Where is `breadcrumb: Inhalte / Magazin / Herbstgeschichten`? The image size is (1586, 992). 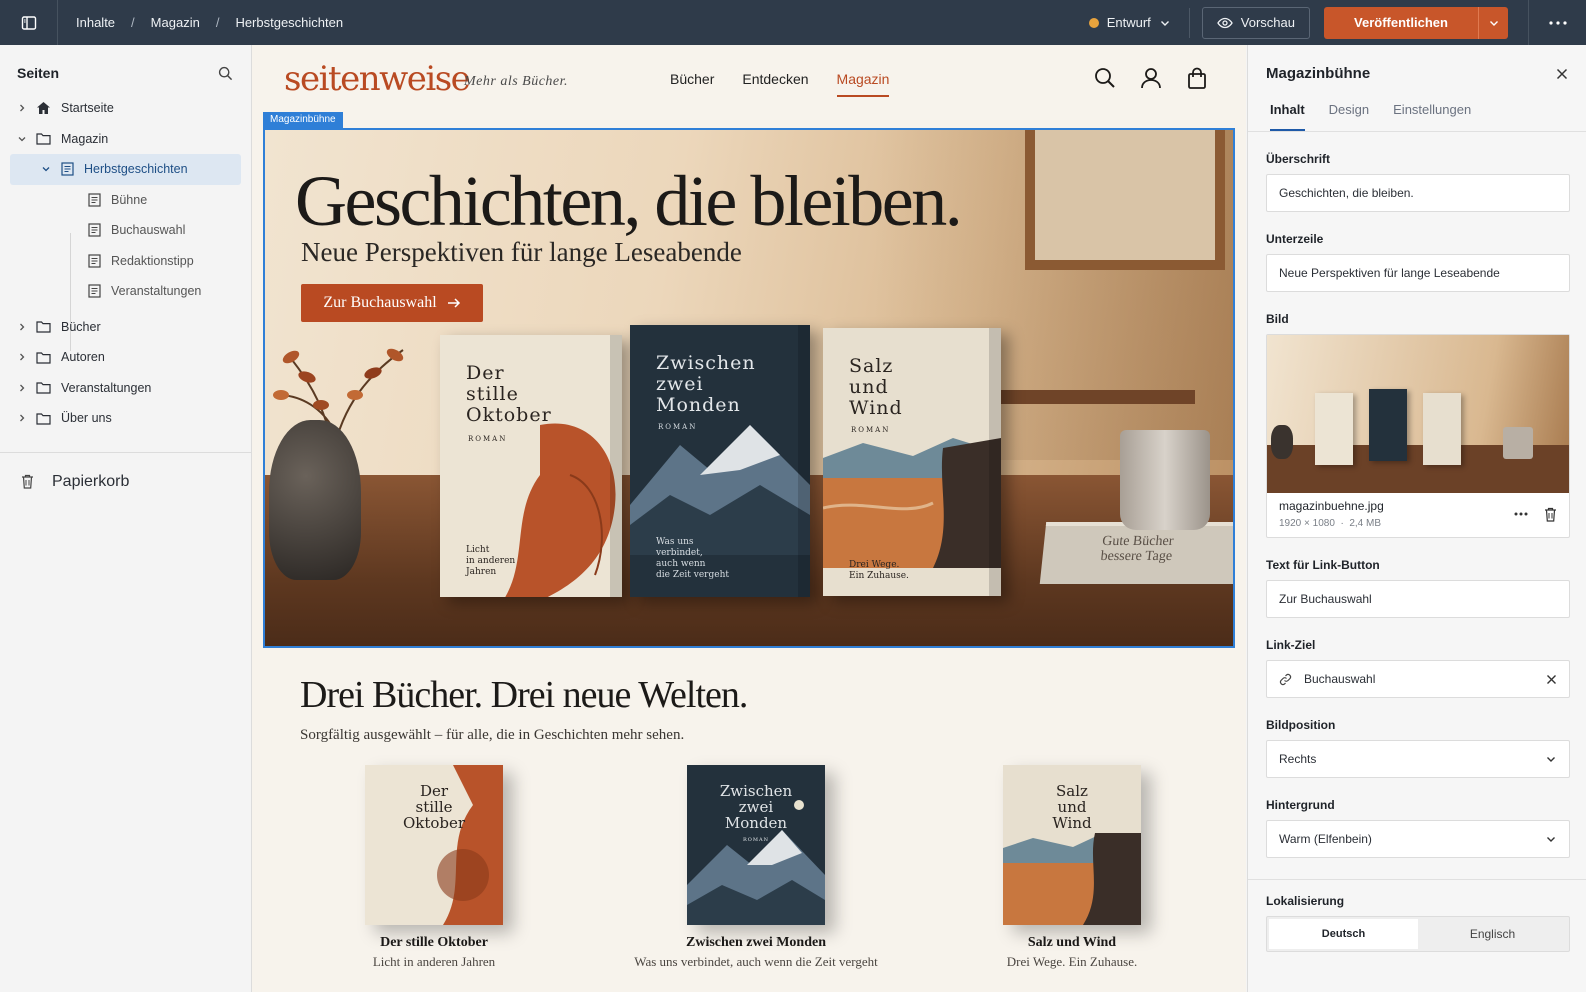
breadcrumb: Inhalte / Magazin / Herbstgeschichten is located at coordinates (200, 22).